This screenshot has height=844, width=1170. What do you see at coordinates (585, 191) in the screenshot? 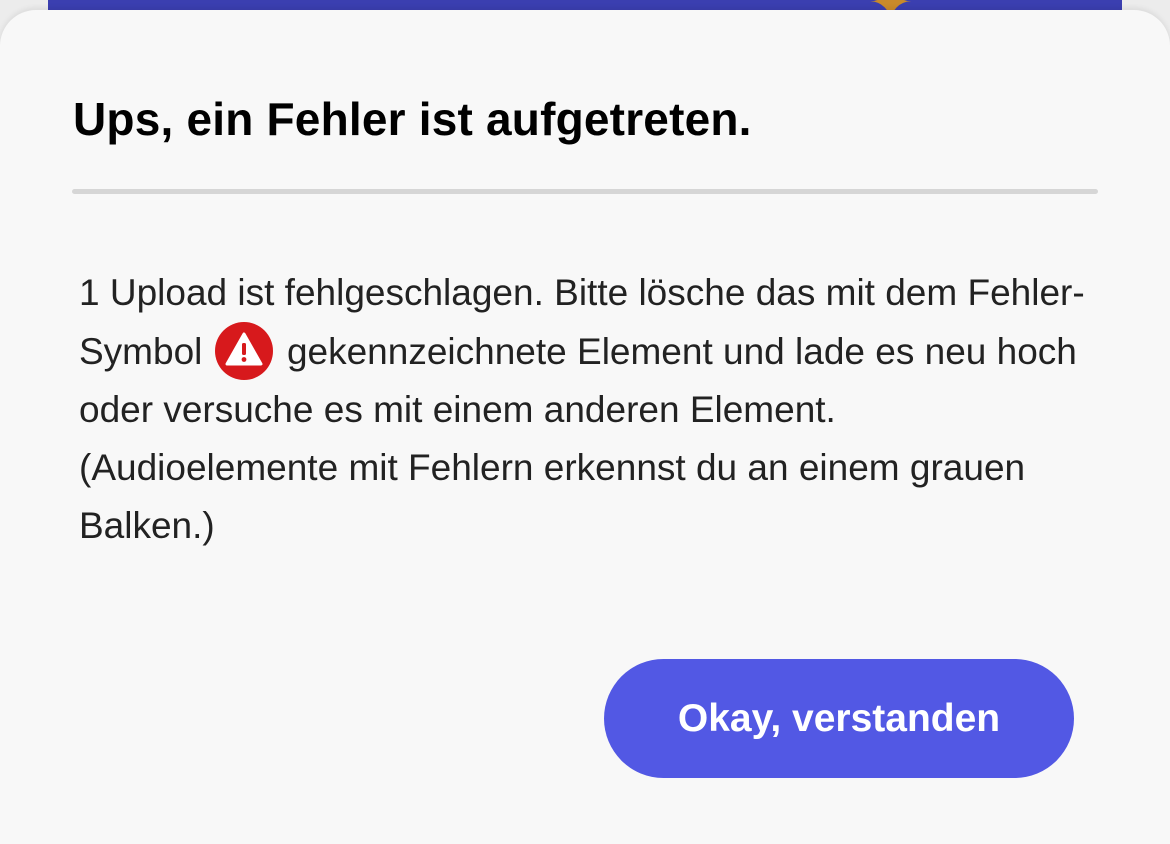
I see `title-divider` at bounding box center [585, 191].